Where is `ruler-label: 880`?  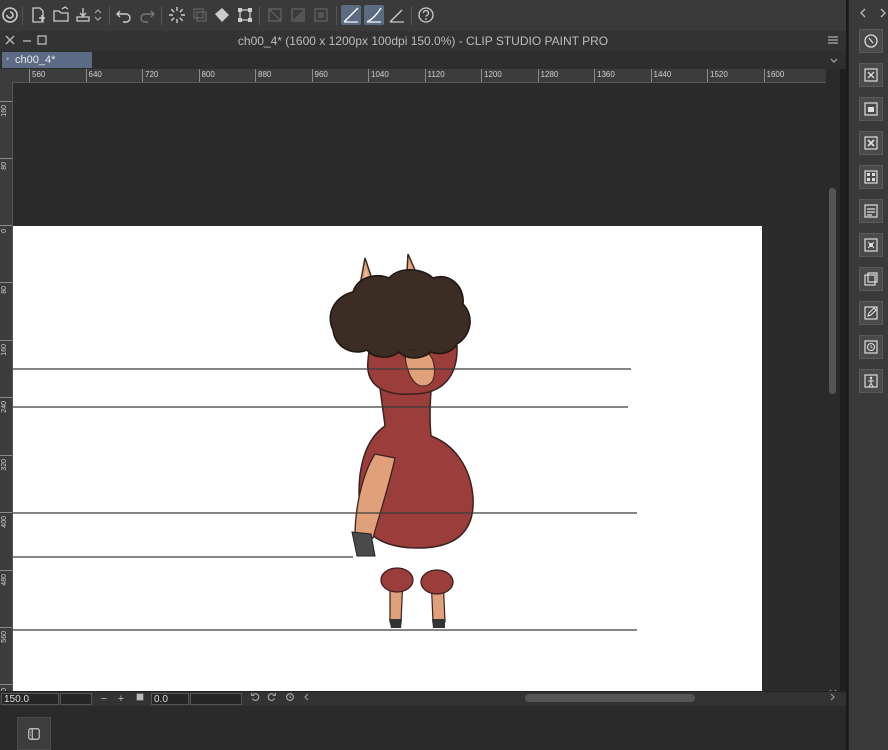 ruler-label: 880 is located at coordinates (263, 75).